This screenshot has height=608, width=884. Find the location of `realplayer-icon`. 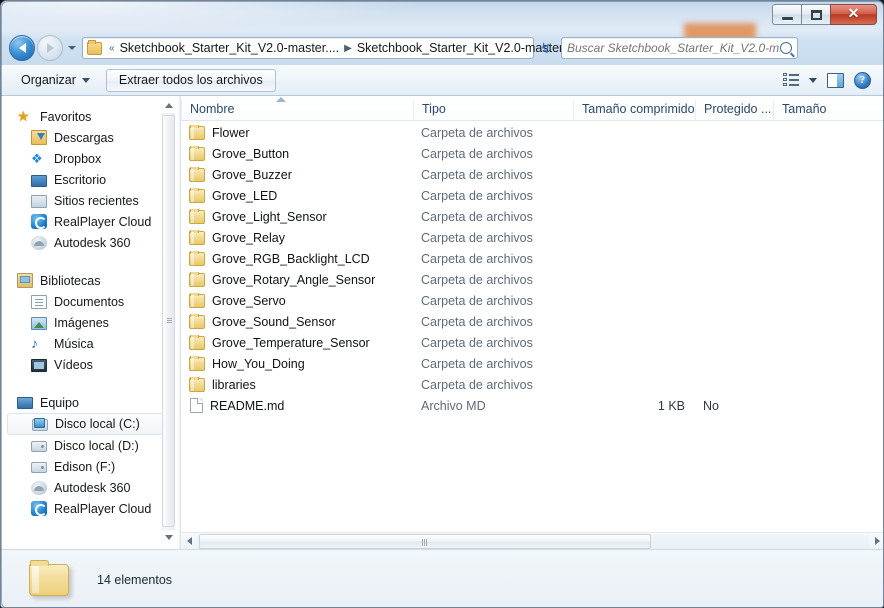

realplayer-icon is located at coordinates (39, 508).